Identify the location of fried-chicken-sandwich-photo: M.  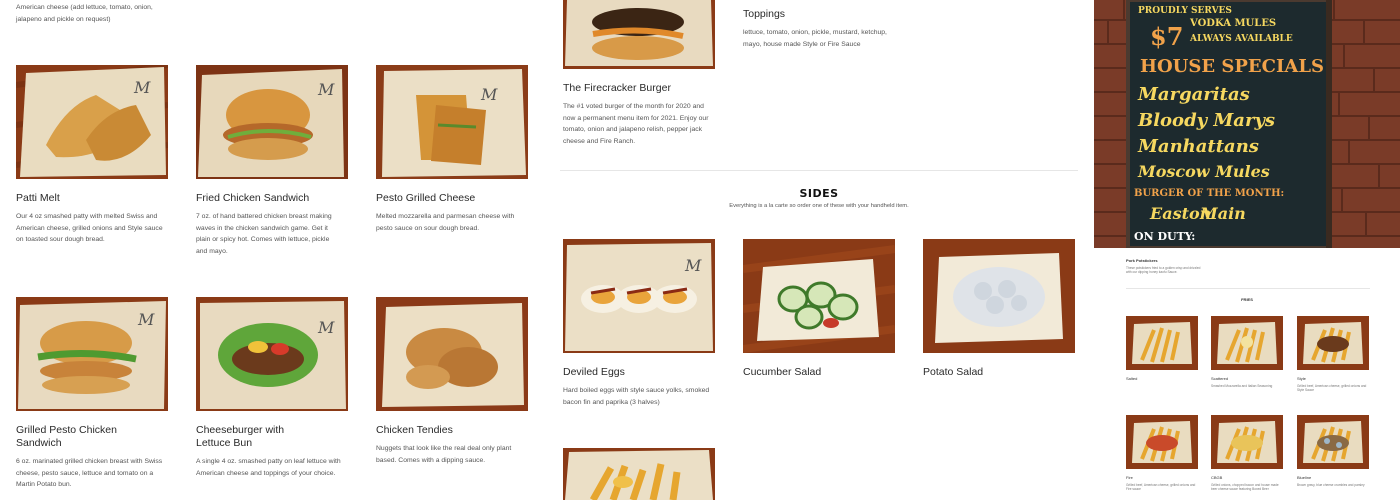
(272, 122).